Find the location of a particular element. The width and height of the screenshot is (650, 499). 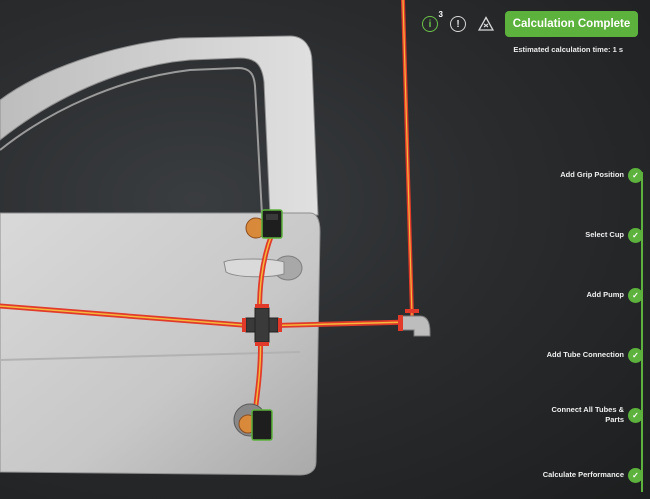

warning-icon: ! is located at coordinates (458, 24).